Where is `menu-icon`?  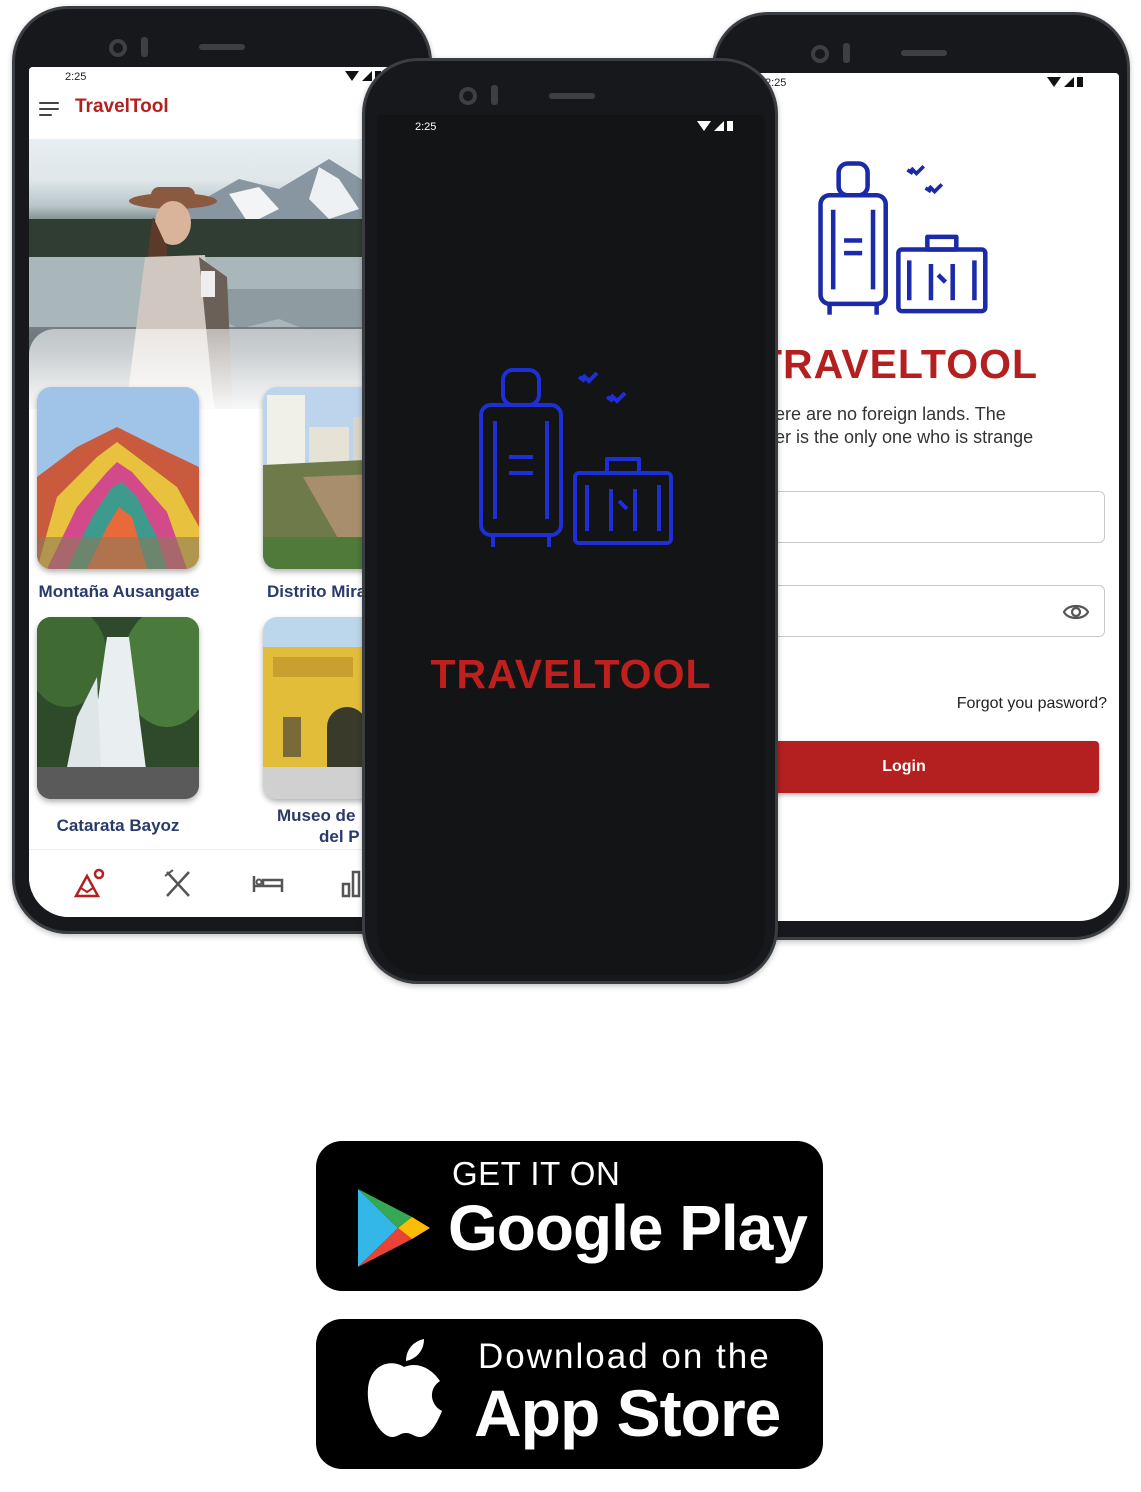 menu-icon is located at coordinates (50, 110).